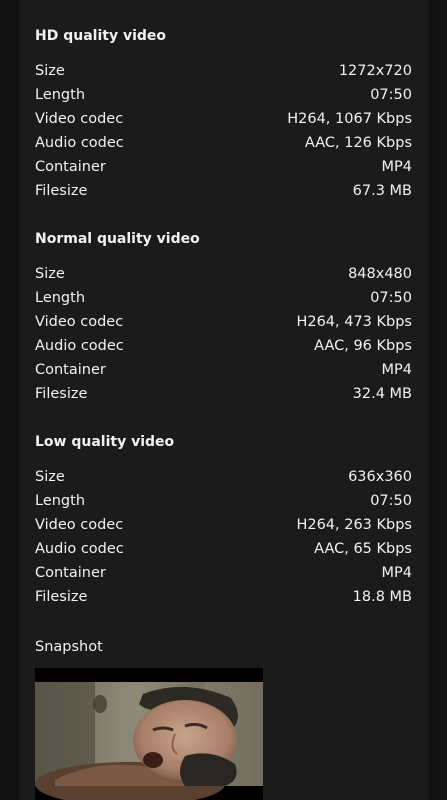  Describe the element at coordinates (223, 274) in the screenshot. I see `spec-row-size: Size 848x480` at that location.